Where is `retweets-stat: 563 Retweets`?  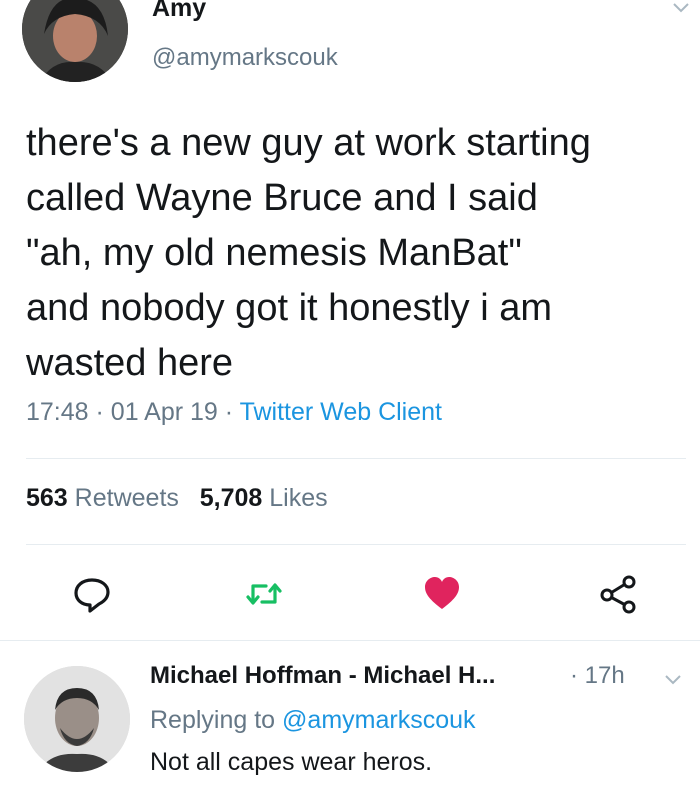
retweets-stat: 563 Retweets is located at coordinates (102, 498).